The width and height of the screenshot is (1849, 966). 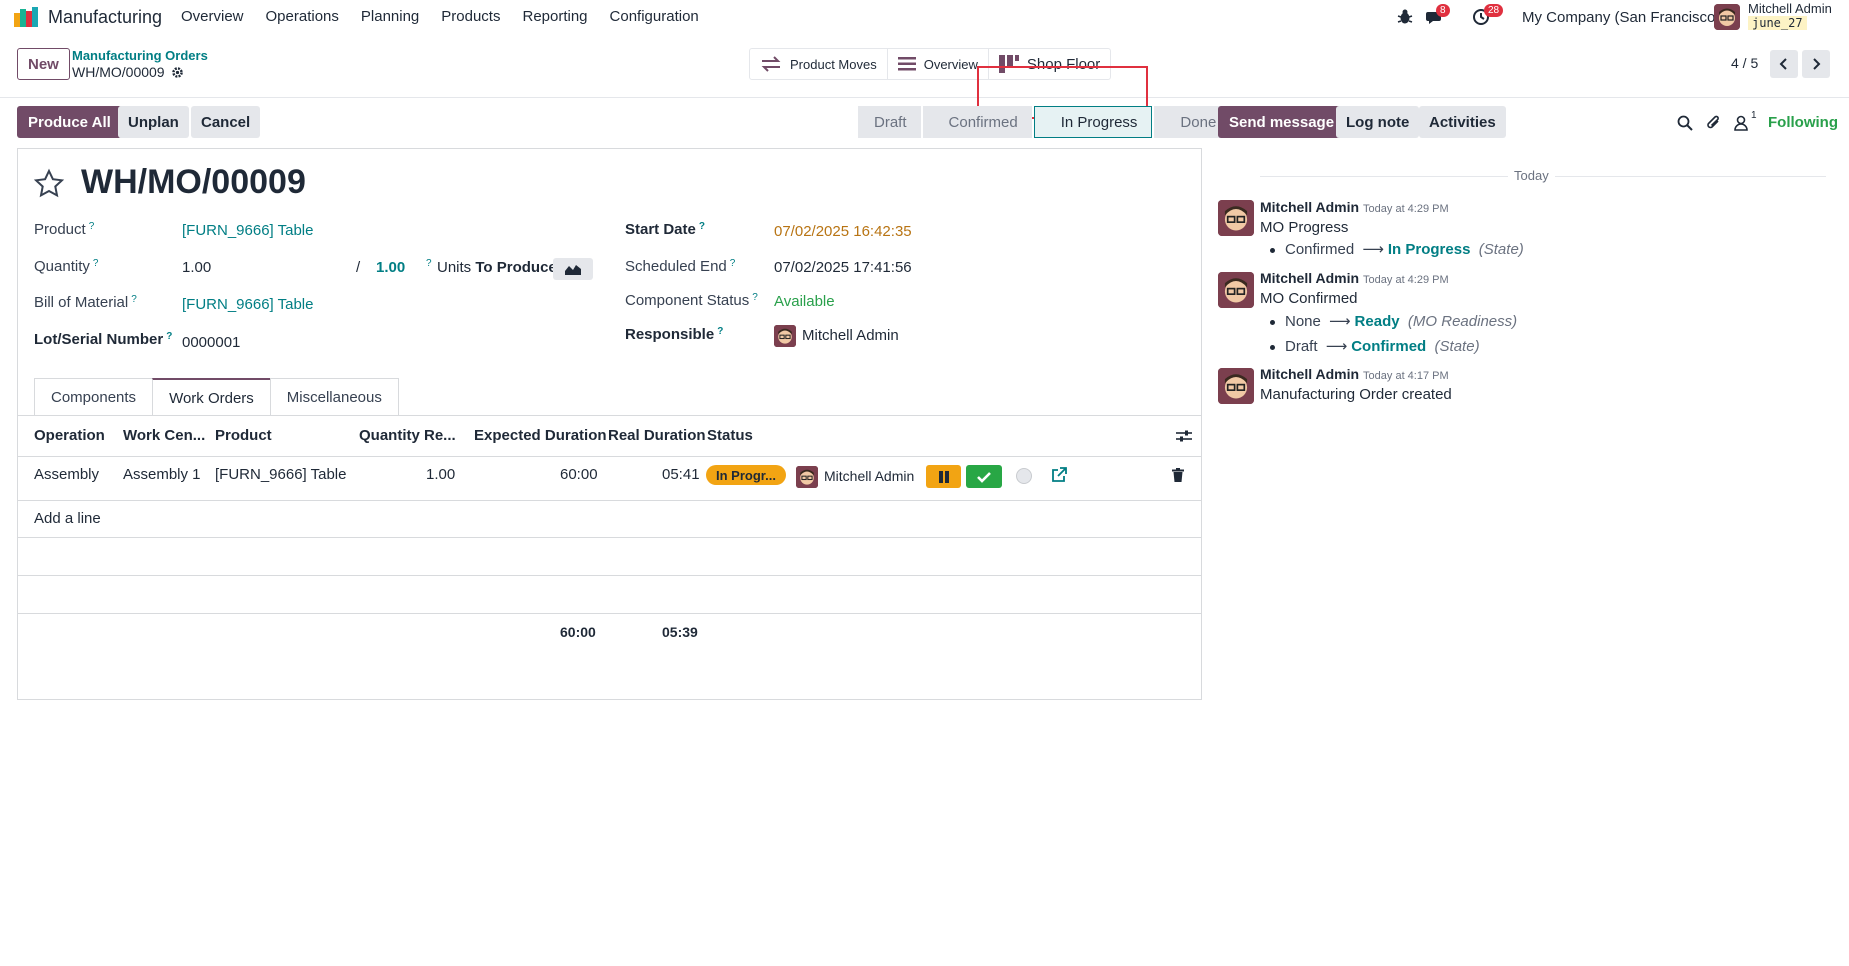 What do you see at coordinates (105, 17) in the screenshot?
I see `app-name: Manufacturing` at bounding box center [105, 17].